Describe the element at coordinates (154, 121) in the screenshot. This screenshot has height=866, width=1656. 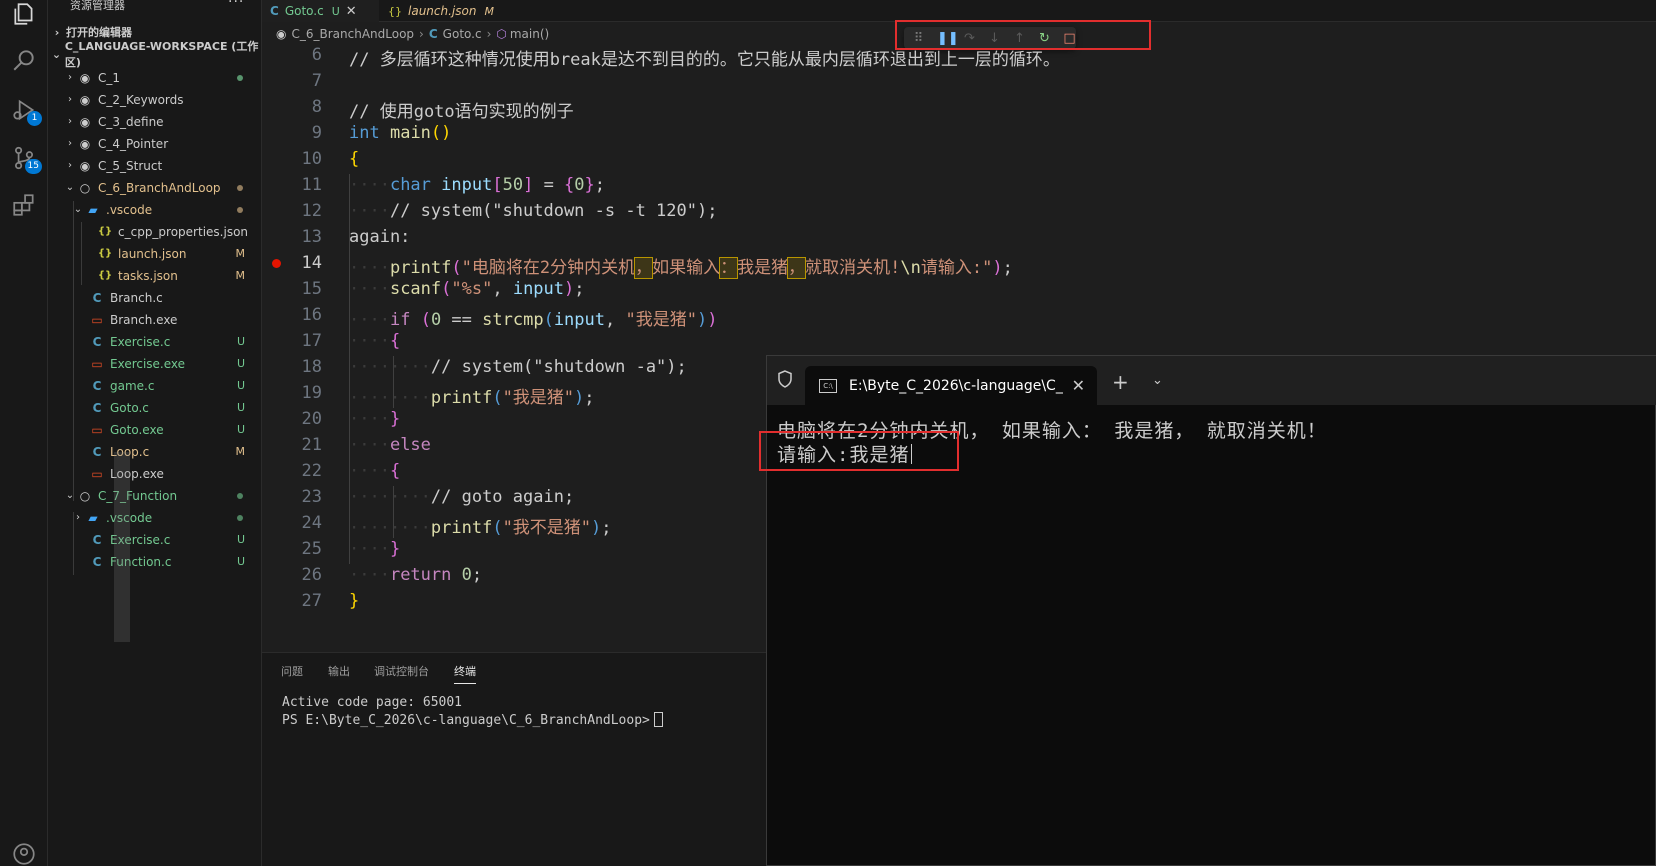
I see `tree-folder-c3: › ◉ C_3_define` at that location.